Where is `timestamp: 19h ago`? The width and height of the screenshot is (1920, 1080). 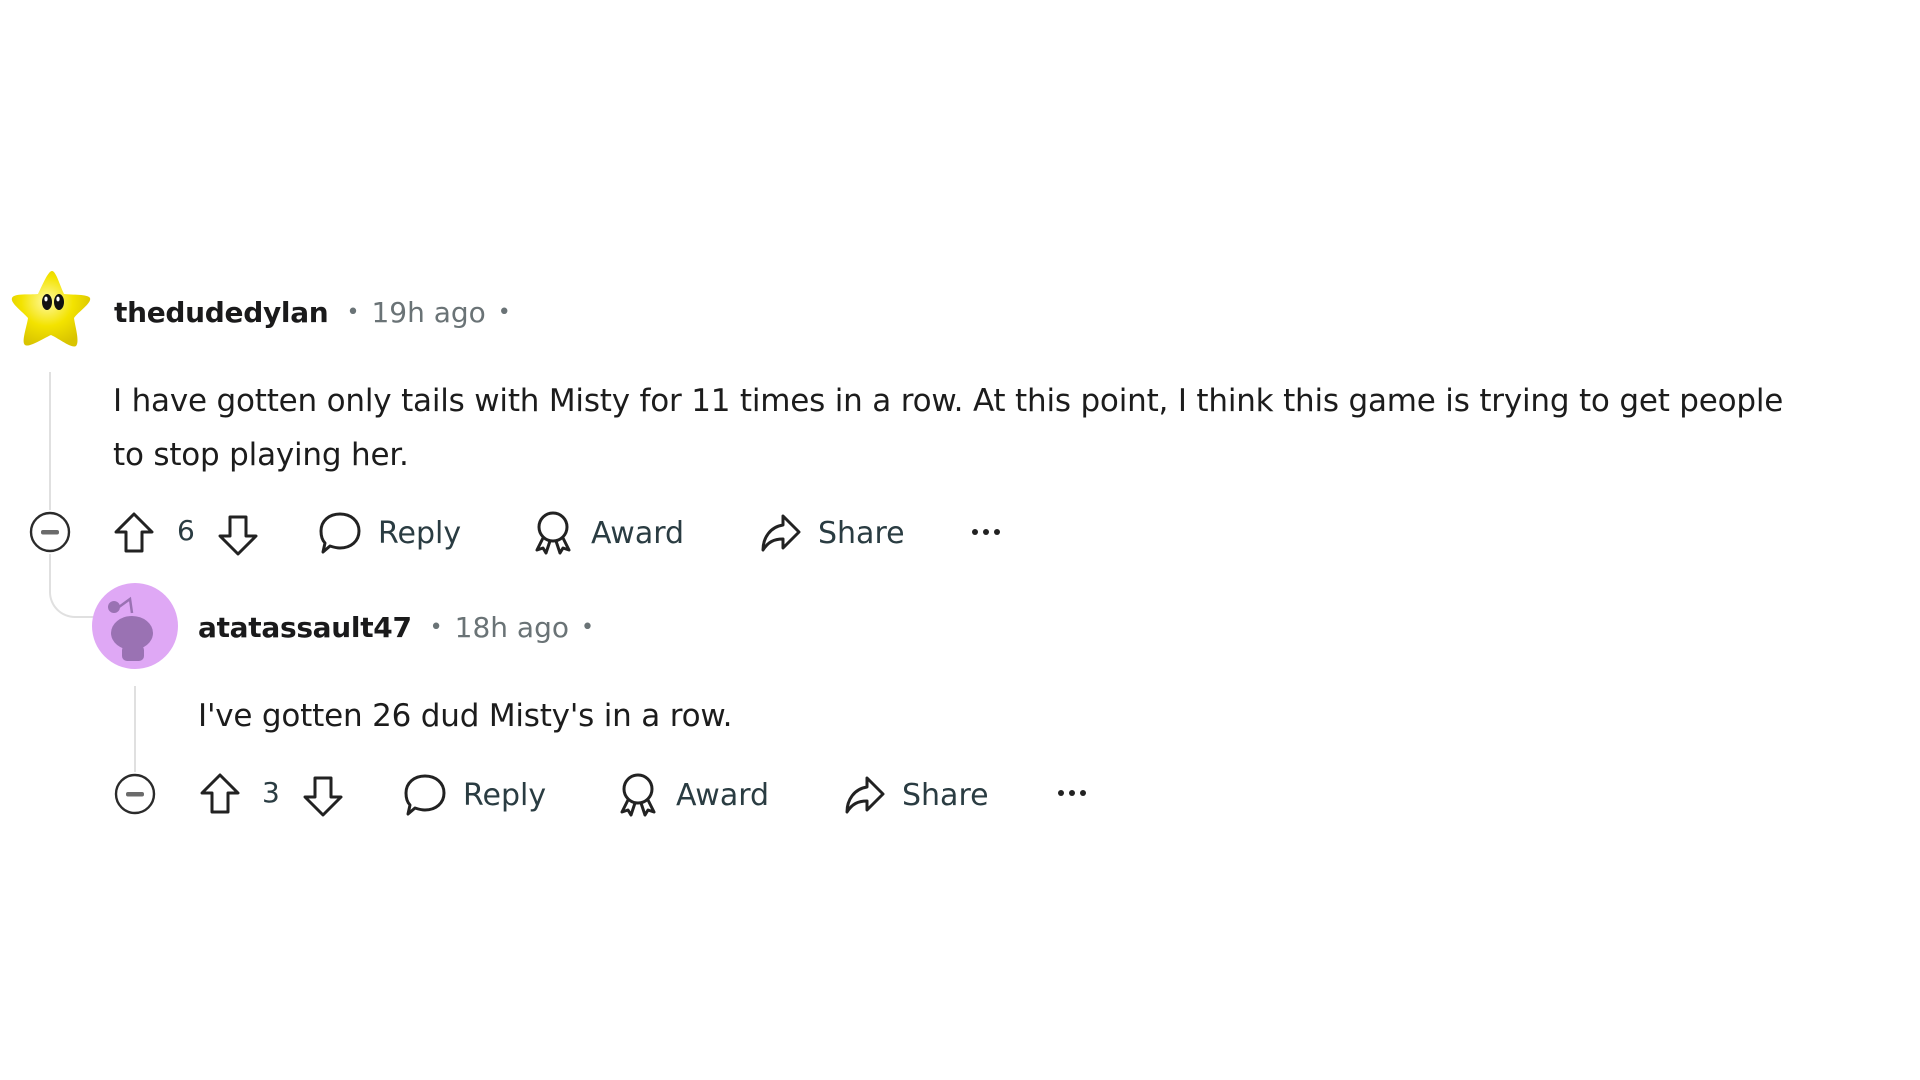
timestamp: 19h ago is located at coordinates (428, 312).